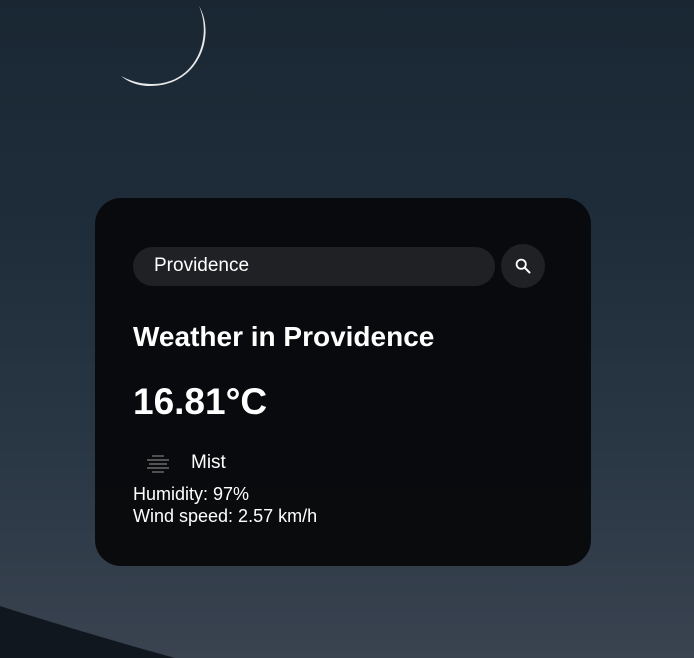 This screenshot has width=694, height=658. What do you see at coordinates (208, 462) in the screenshot?
I see `condition-description: Mist` at bounding box center [208, 462].